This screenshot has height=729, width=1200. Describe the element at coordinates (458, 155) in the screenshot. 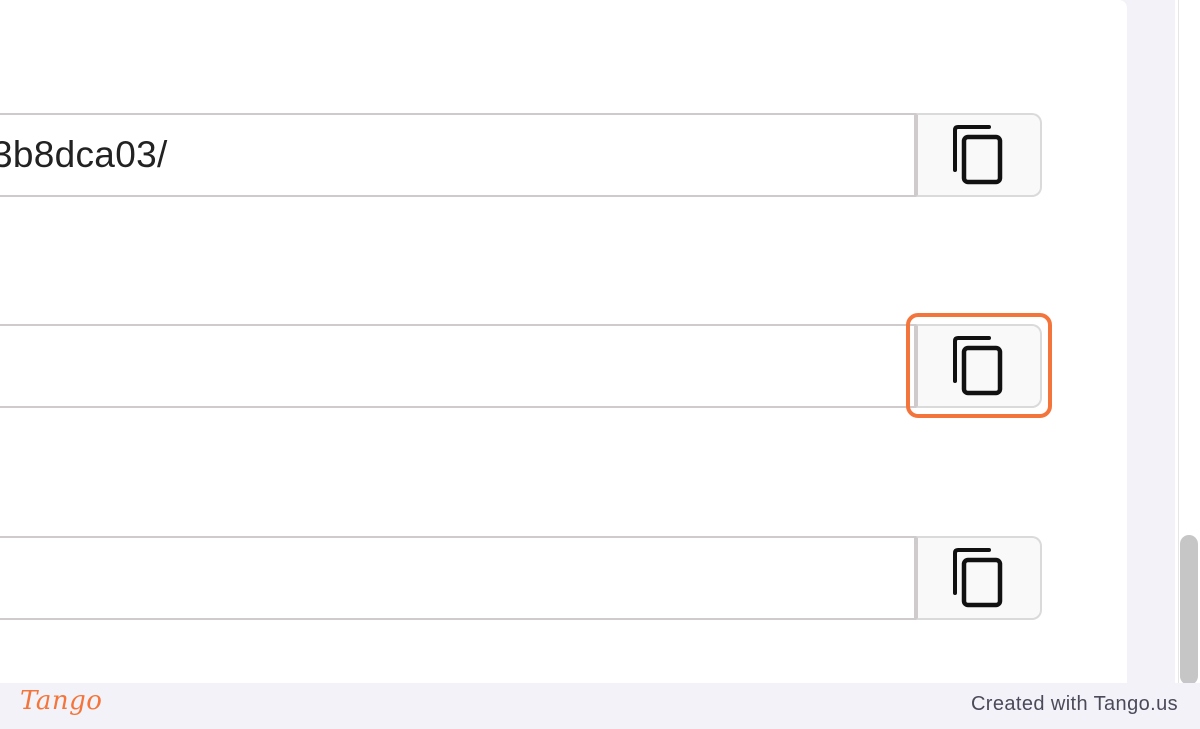

I see `url-field: 3b8dca03/` at that location.